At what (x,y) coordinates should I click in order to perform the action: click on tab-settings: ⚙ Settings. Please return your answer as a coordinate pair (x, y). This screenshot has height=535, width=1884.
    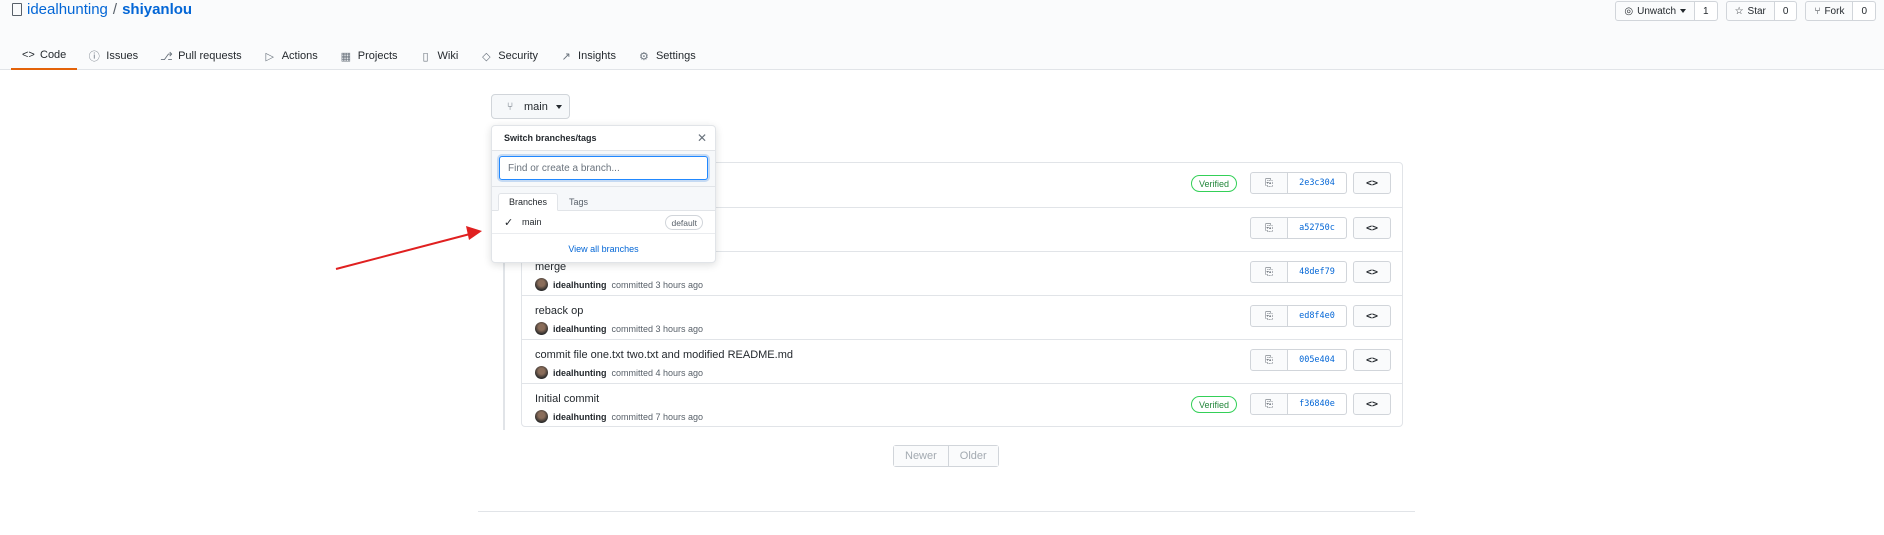
    Looking at the image, I should click on (667, 56).